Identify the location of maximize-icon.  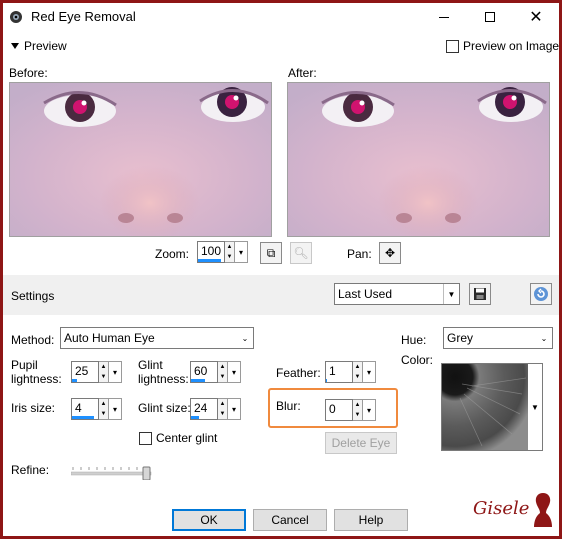
(490, 17).